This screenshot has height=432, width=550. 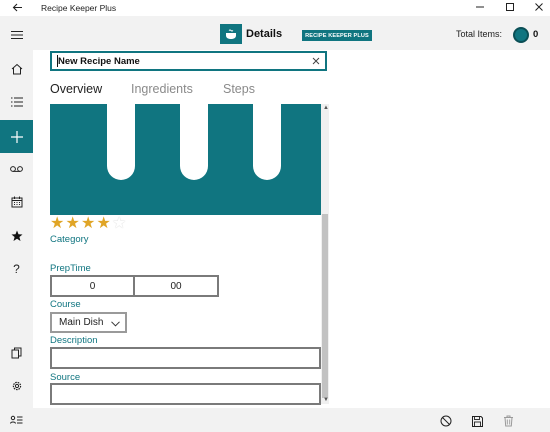 I want to click on description-label: Description, so click(x=74, y=340).